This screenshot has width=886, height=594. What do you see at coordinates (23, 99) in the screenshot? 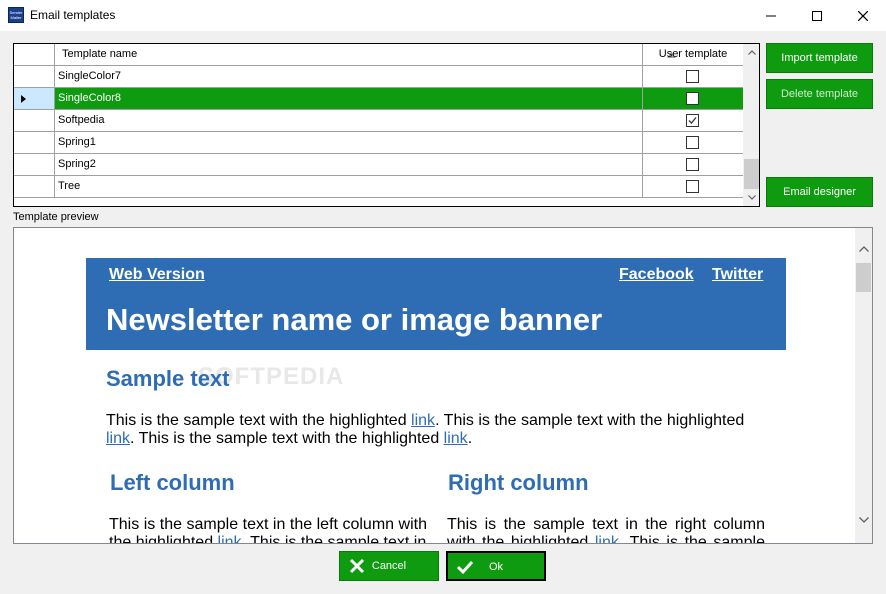
I see `current-row-arrow-icon` at bounding box center [23, 99].